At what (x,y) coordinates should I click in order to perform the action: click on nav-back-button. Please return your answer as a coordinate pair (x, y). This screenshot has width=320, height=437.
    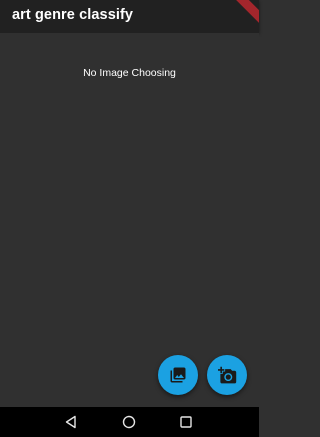
    Looking at the image, I should click on (71, 422).